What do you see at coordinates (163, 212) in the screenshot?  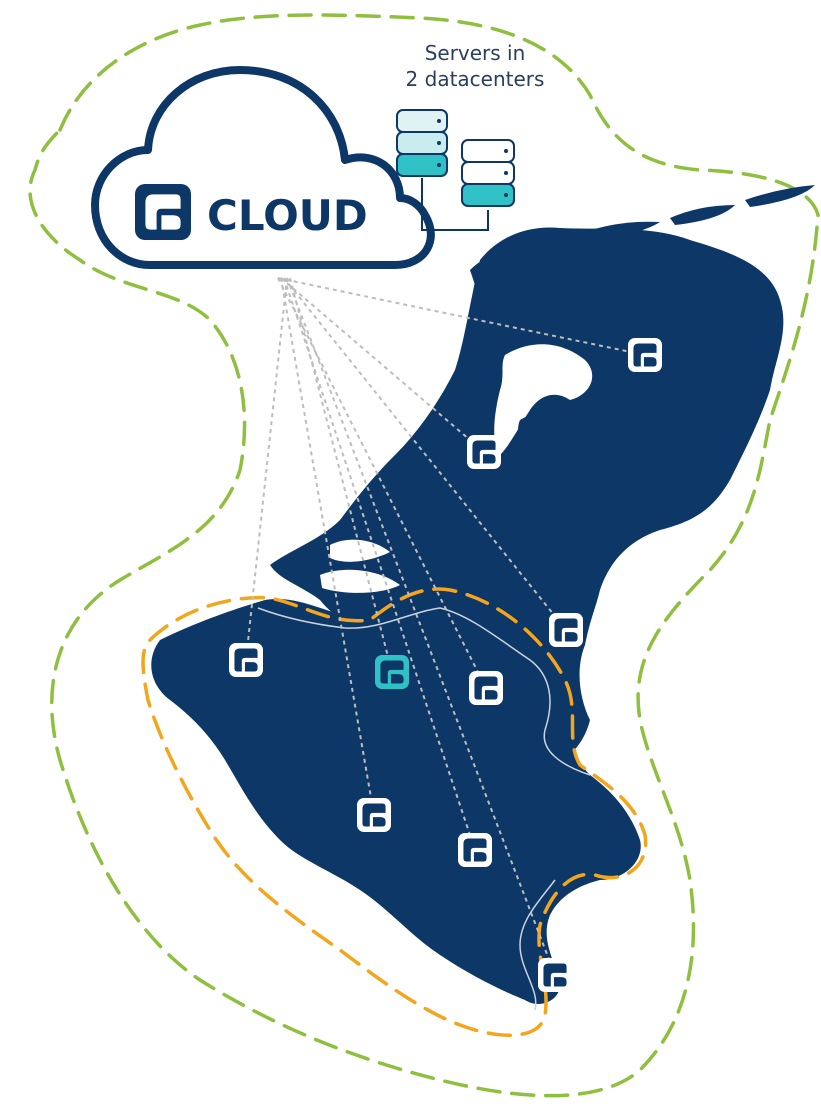 I see `cloud-logo-icon` at bounding box center [163, 212].